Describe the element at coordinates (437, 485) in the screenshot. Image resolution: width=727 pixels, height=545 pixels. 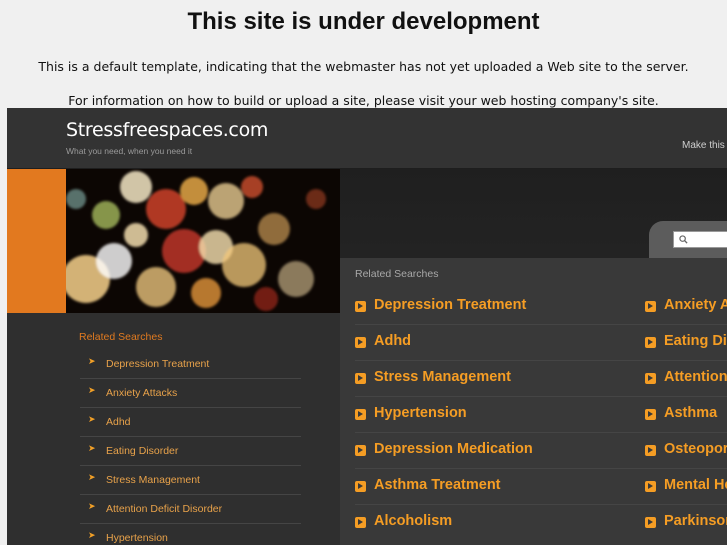
I see `search-link-label: Asthma Treatment` at that location.